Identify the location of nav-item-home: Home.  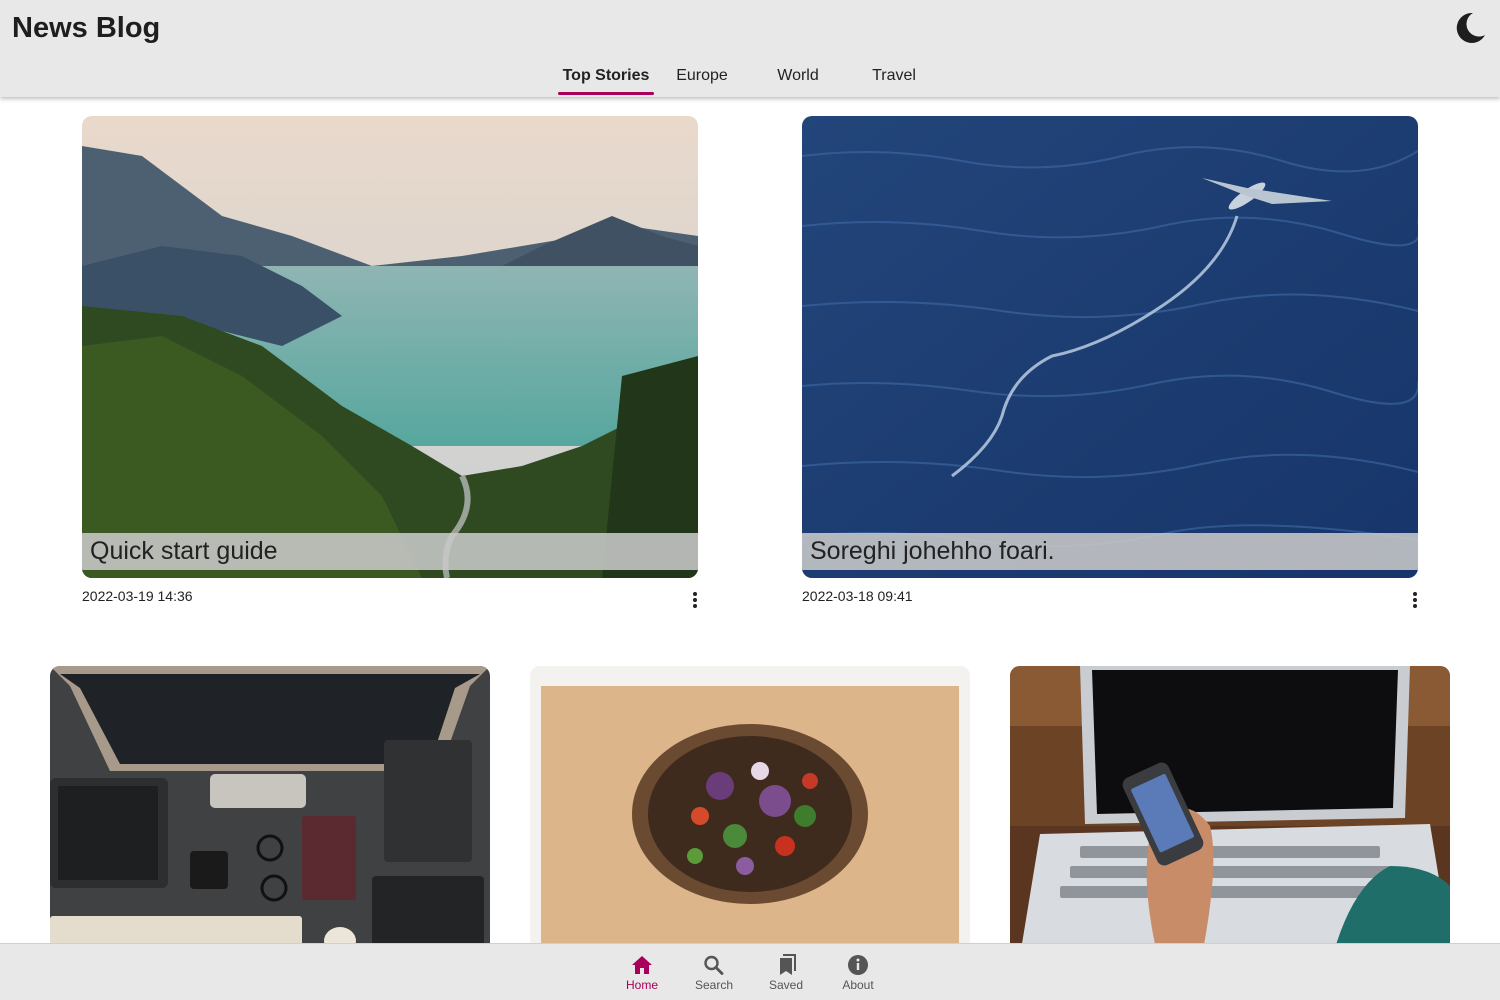
(642, 973).